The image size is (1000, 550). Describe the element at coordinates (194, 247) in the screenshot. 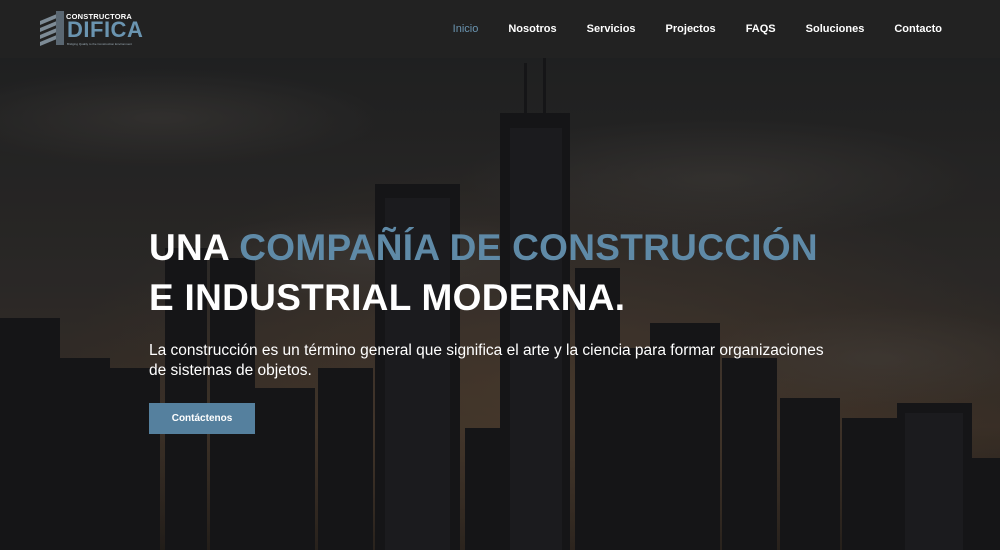

I see `headline-part-1: UNA` at that location.